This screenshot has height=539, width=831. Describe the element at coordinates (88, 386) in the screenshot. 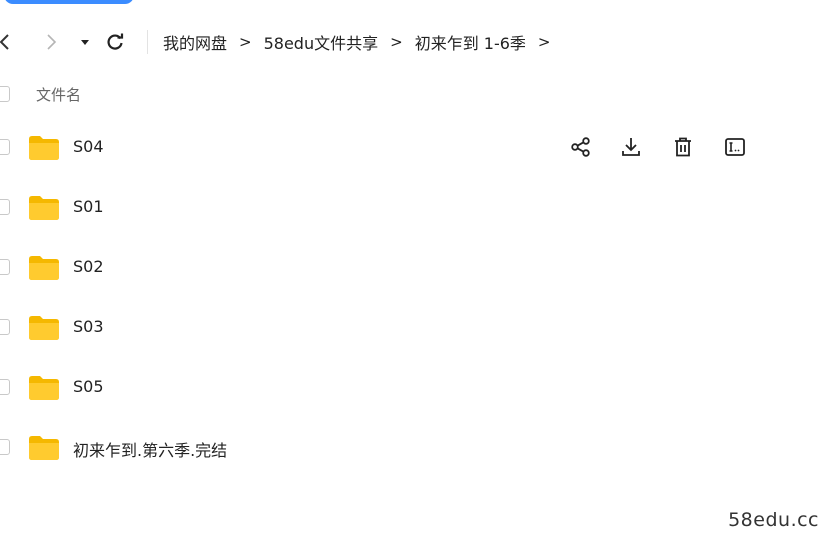

I see `folder-name: S05` at that location.